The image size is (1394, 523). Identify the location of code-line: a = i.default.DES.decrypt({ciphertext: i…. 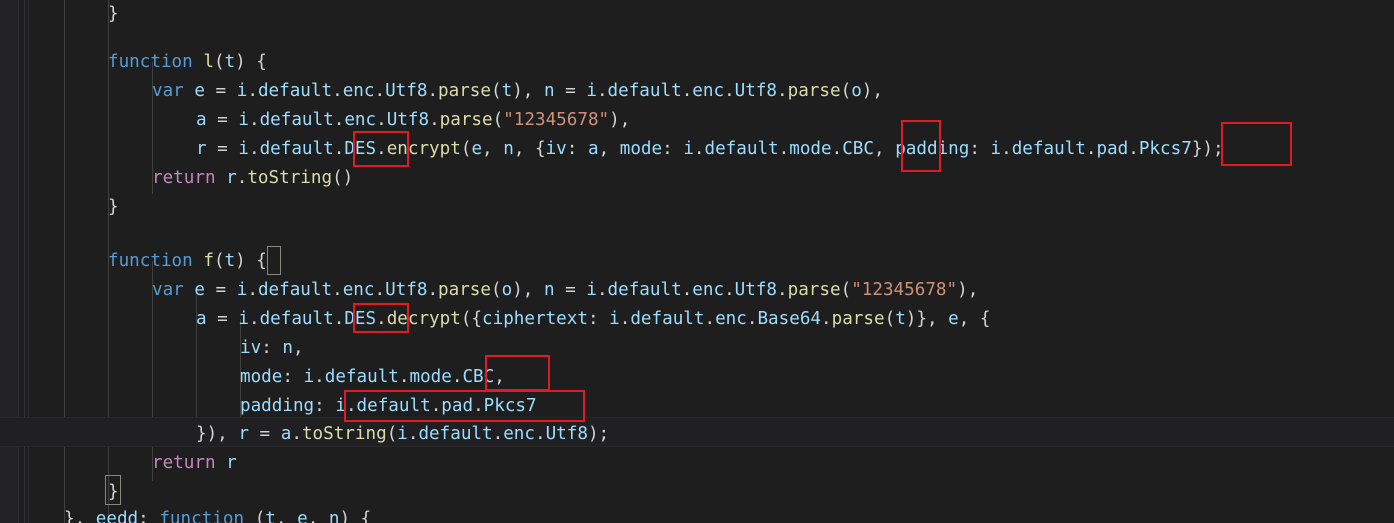
(495, 319).